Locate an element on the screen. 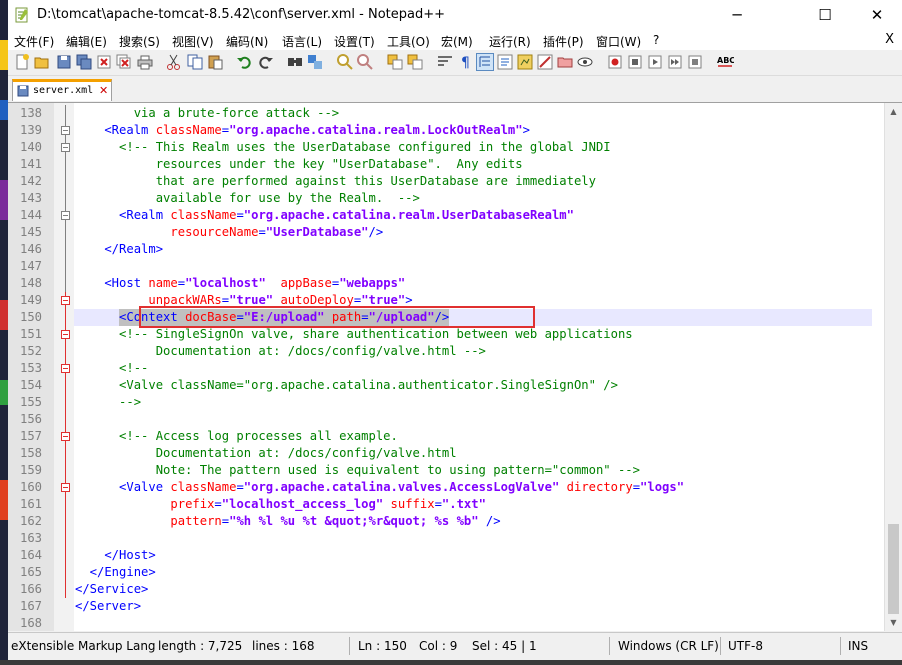 The width and height of the screenshot is (902, 665). save-icon is located at coordinates (64, 62).